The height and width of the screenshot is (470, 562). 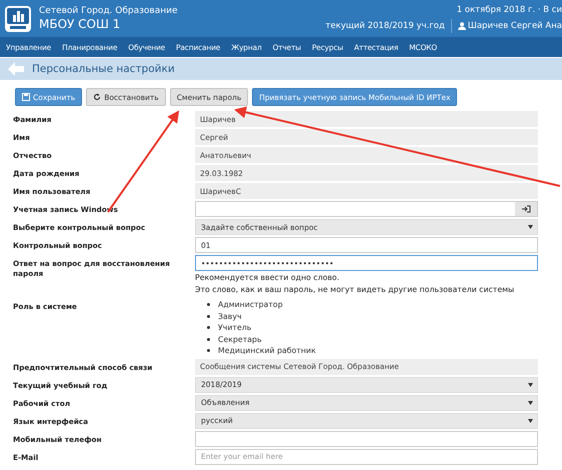 What do you see at coordinates (80, 24) in the screenshot?
I see `school-name: МБОУ СОШ 1` at bounding box center [80, 24].